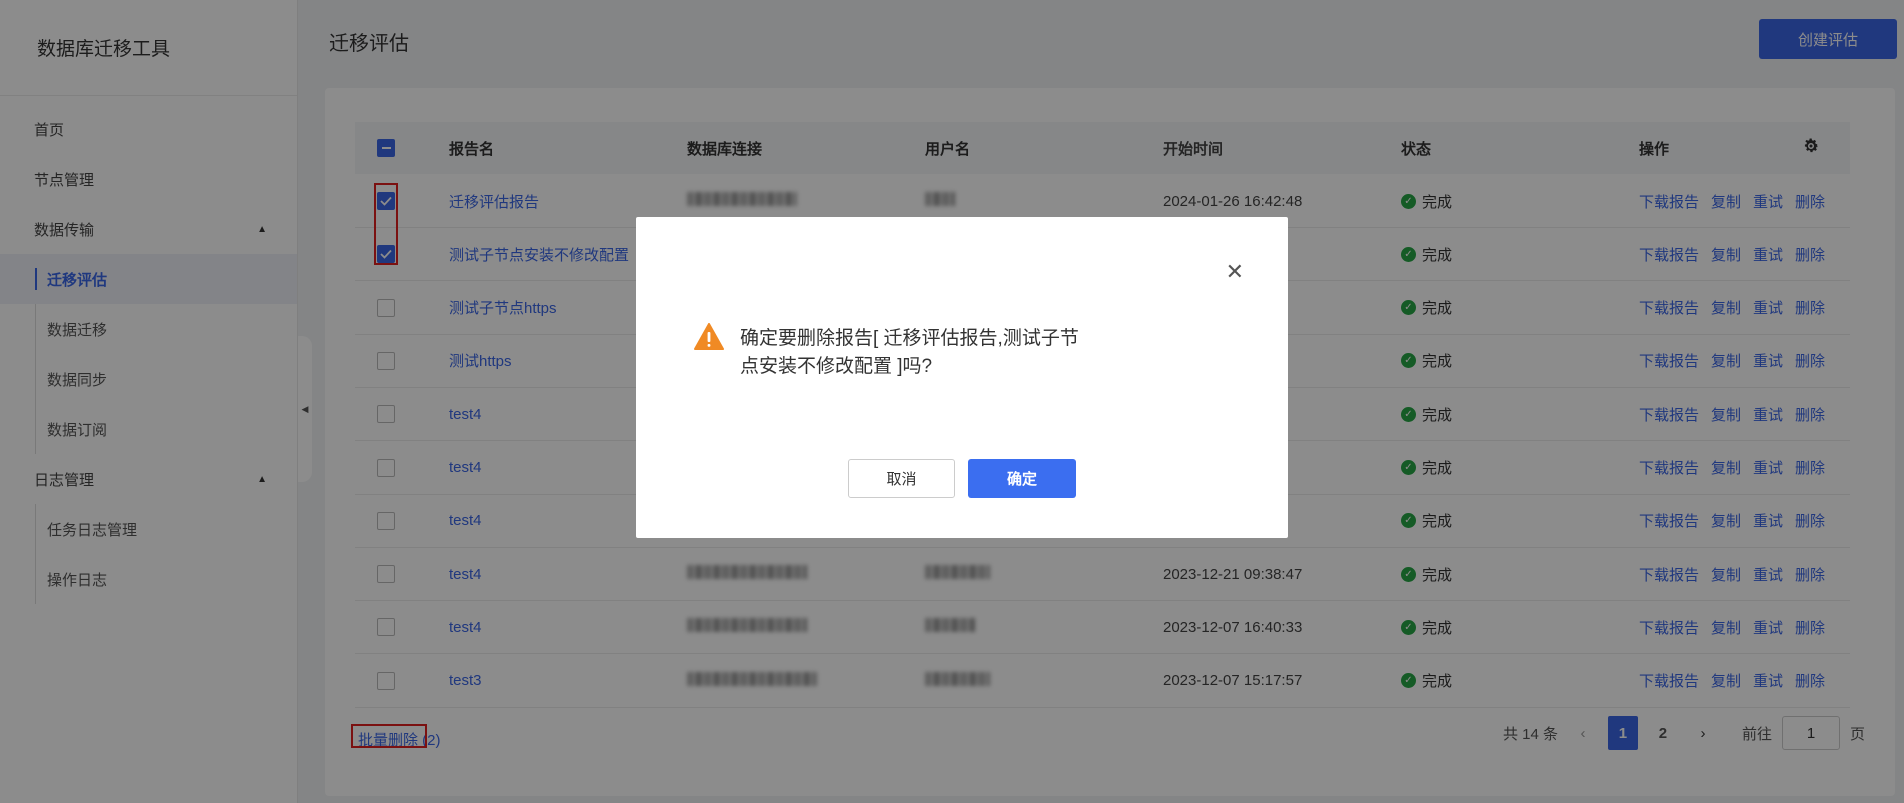 This screenshot has width=1904, height=803. Describe the element at coordinates (962, 377) in the screenshot. I see `delete-confirm-dialog: ✕ 确定要删除报告[ 迁移评估报告,测试子节点安装不修改配置 ]吗? 取消 确定` at that location.